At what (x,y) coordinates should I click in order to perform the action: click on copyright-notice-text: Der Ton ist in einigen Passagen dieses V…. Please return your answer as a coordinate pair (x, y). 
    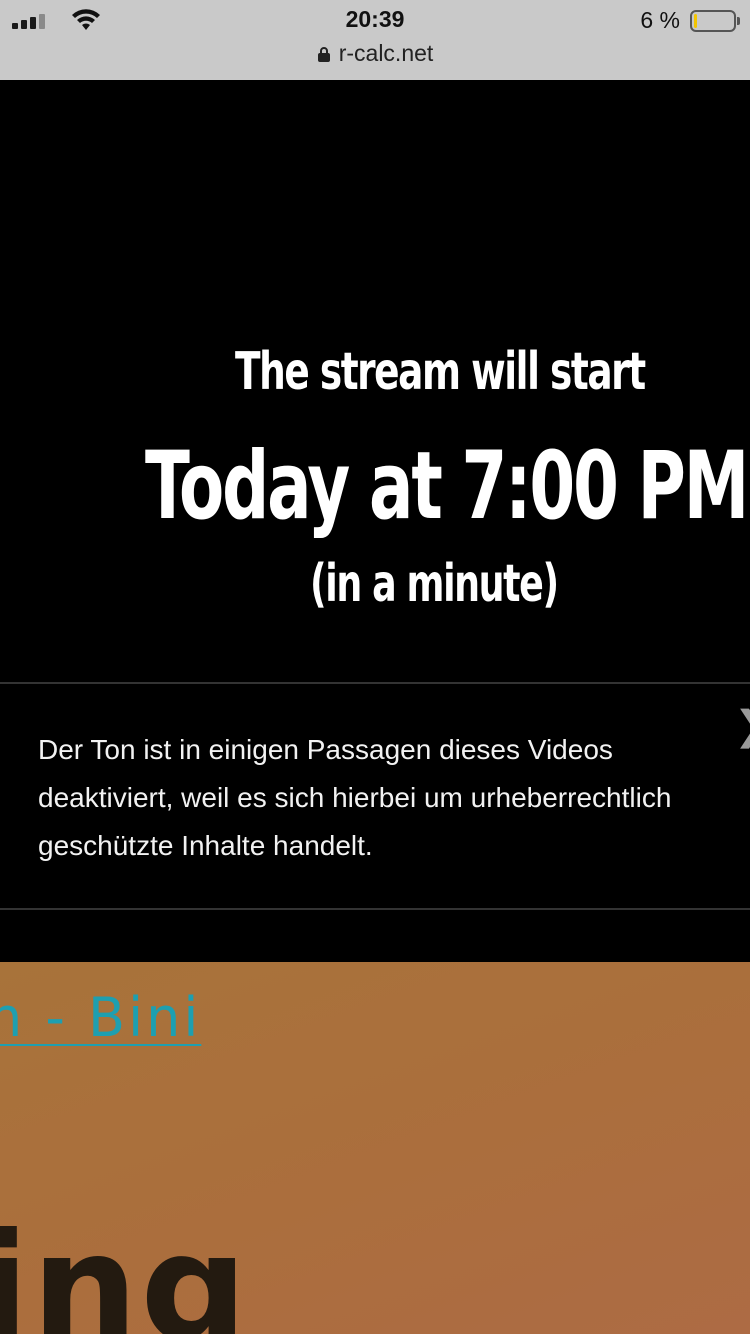
    Looking at the image, I should click on (355, 797).